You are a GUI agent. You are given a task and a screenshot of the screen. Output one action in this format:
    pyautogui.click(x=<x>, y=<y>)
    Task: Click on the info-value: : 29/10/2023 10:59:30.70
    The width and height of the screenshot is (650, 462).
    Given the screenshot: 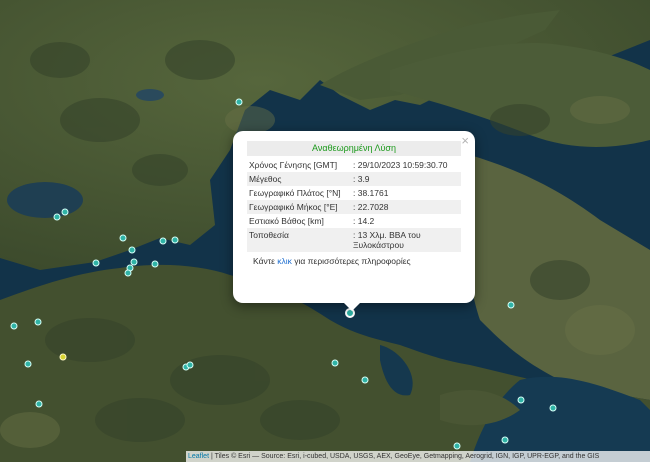 What is the action you would take?
    pyautogui.click(x=400, y=165)
    